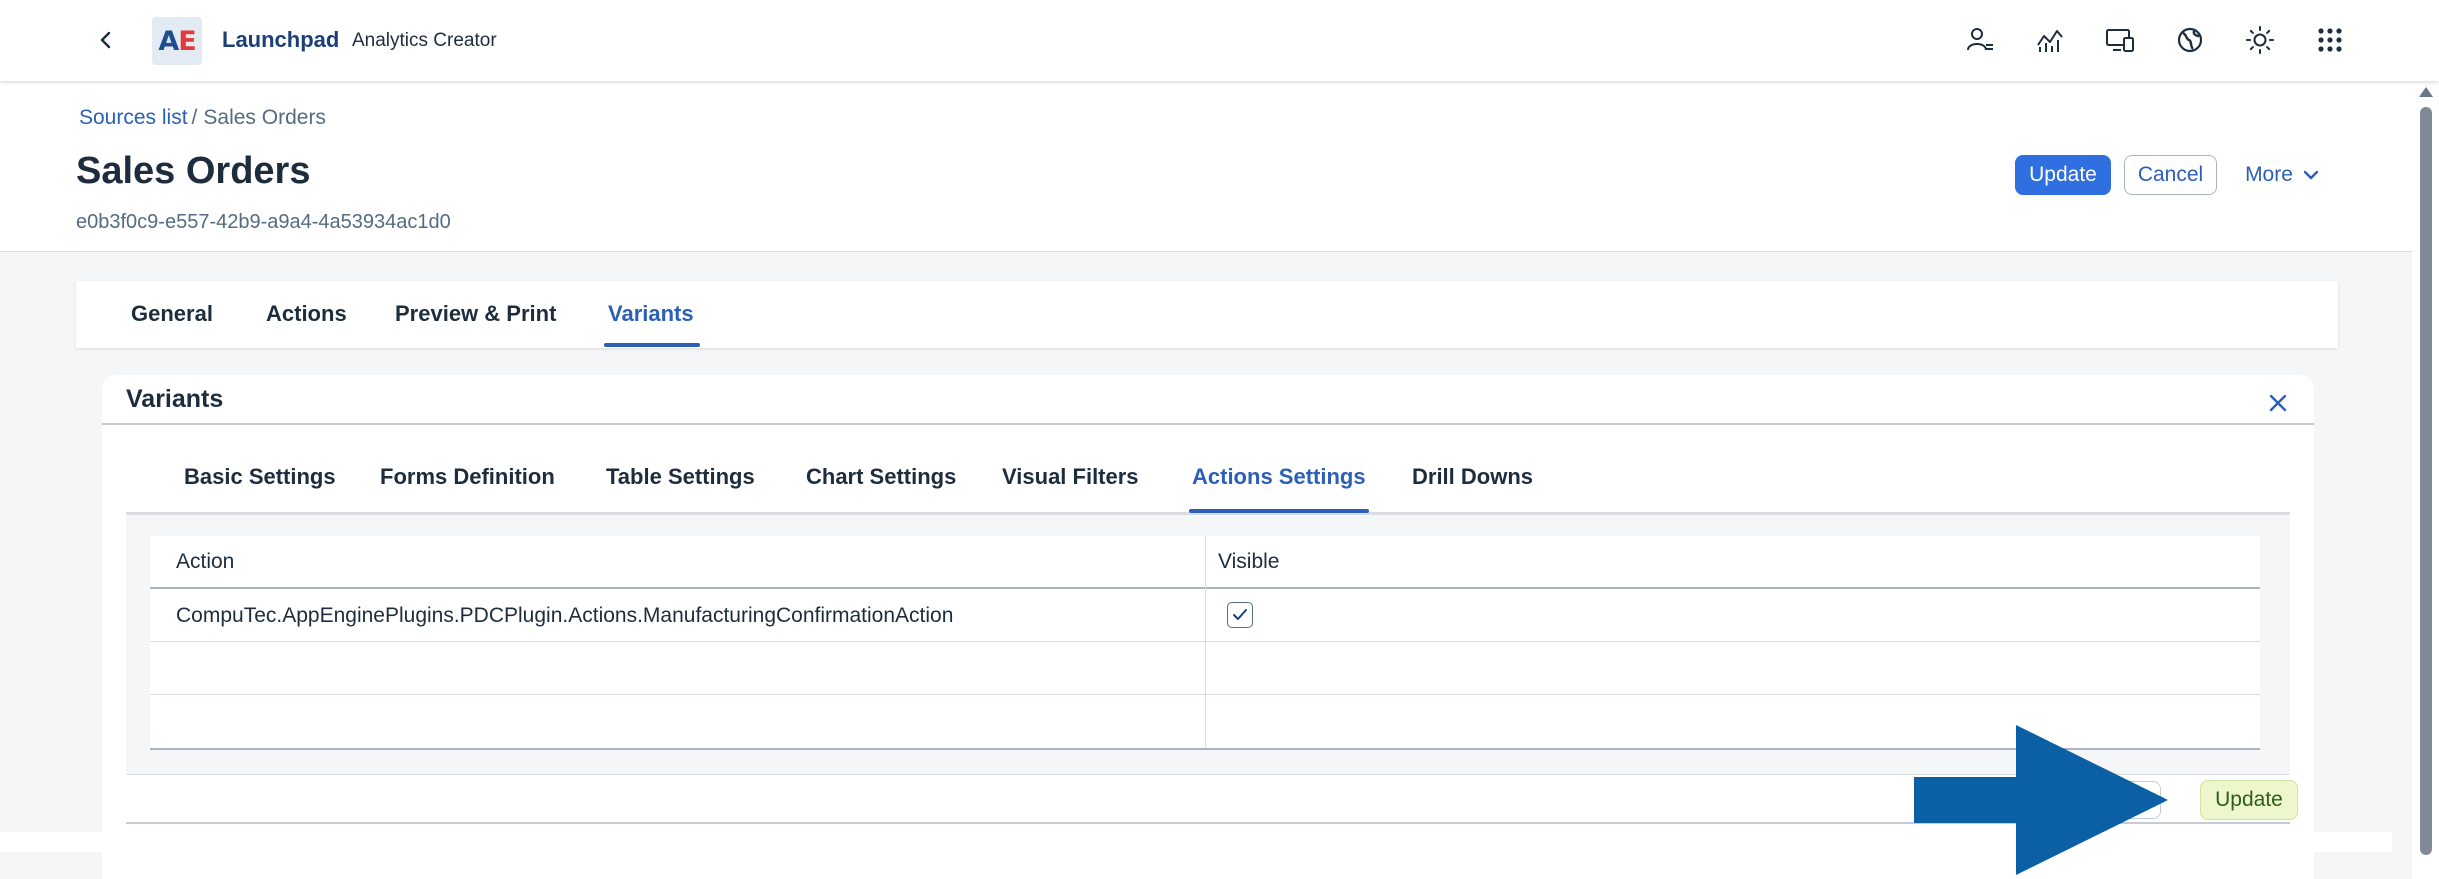  Describe the element at coordinates (280, 40) in the screenshot. I see `shell-title: Launchpad` at that location.